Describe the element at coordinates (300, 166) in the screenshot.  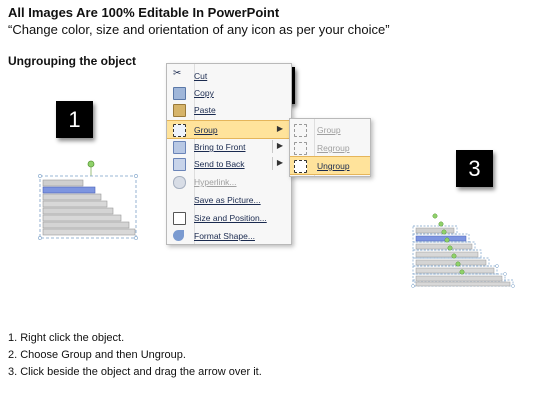
I see `ungroup-icon` at that location.